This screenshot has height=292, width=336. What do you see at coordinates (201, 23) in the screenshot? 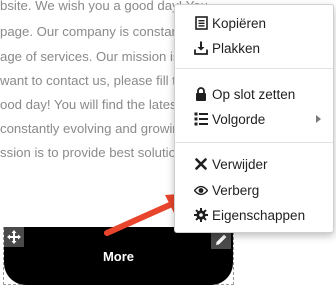
I see `copy-icon` at bounding box center [201, 23].